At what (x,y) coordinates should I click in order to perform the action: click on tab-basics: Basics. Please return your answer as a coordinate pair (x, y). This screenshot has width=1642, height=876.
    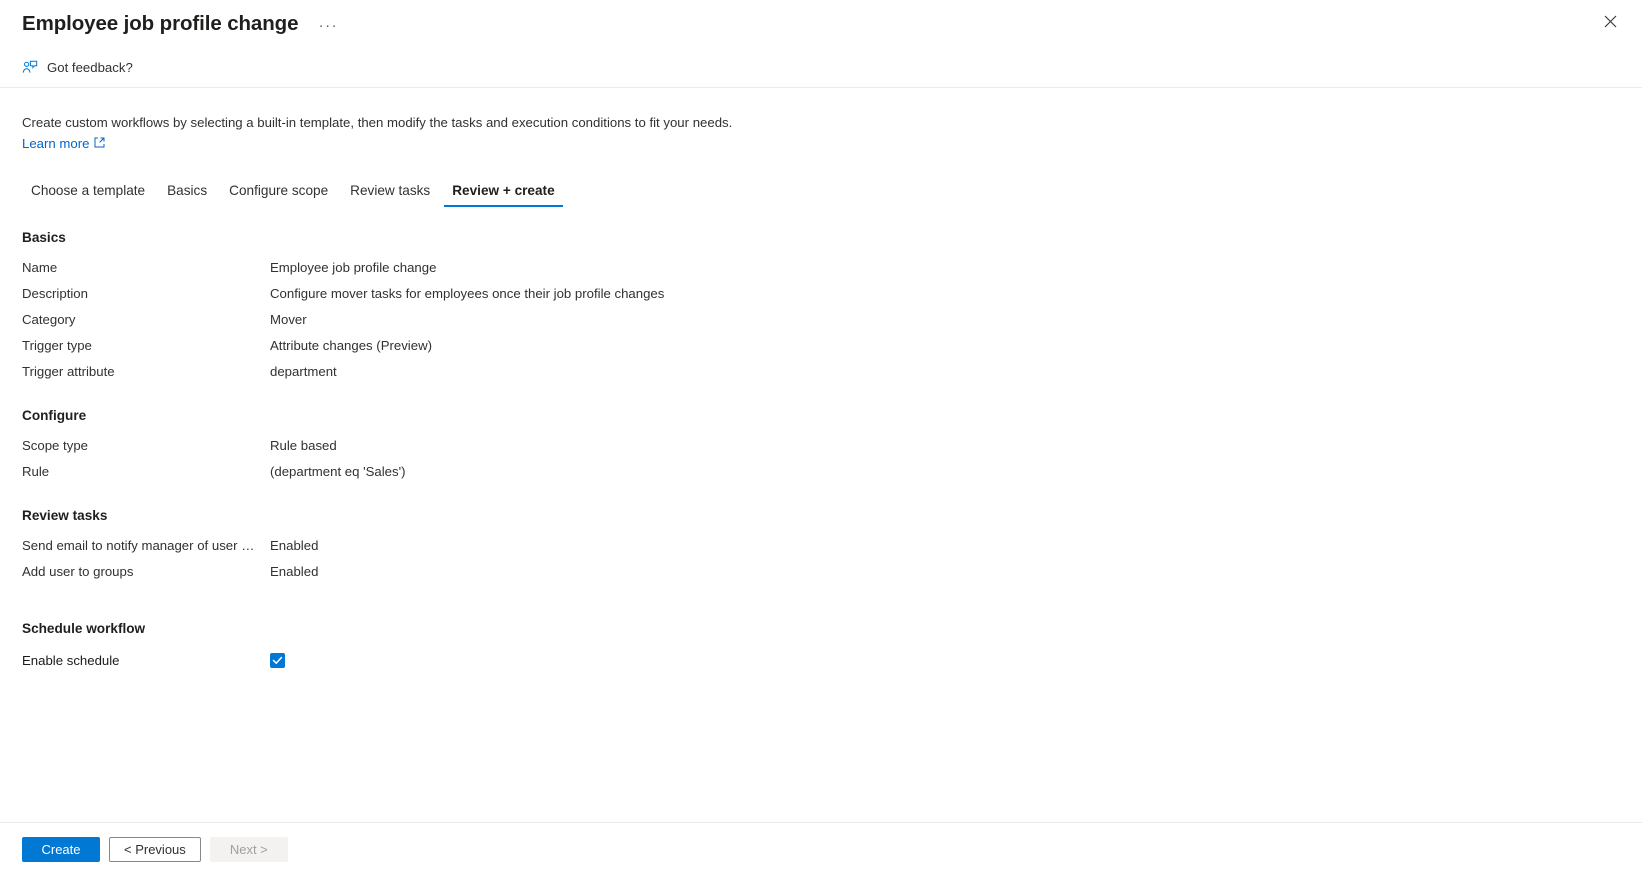
    Looking at the image, I should click on (187, 195).